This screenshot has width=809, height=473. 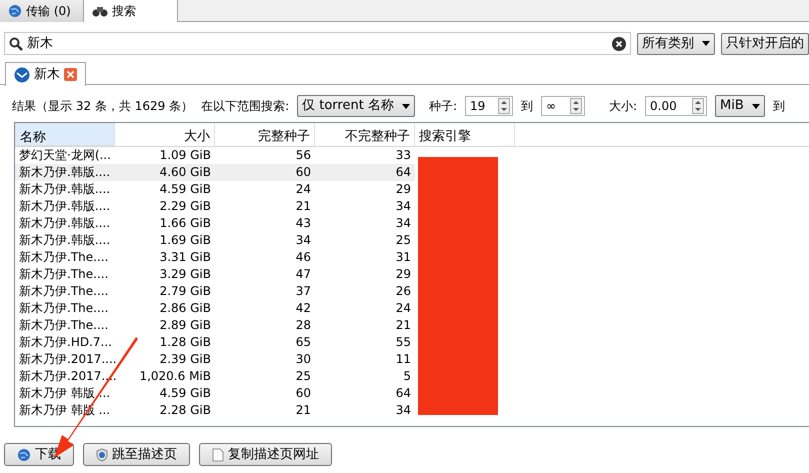 I want to click on table-cell-text: 2.89 GiB, so click(x=185, y=325).